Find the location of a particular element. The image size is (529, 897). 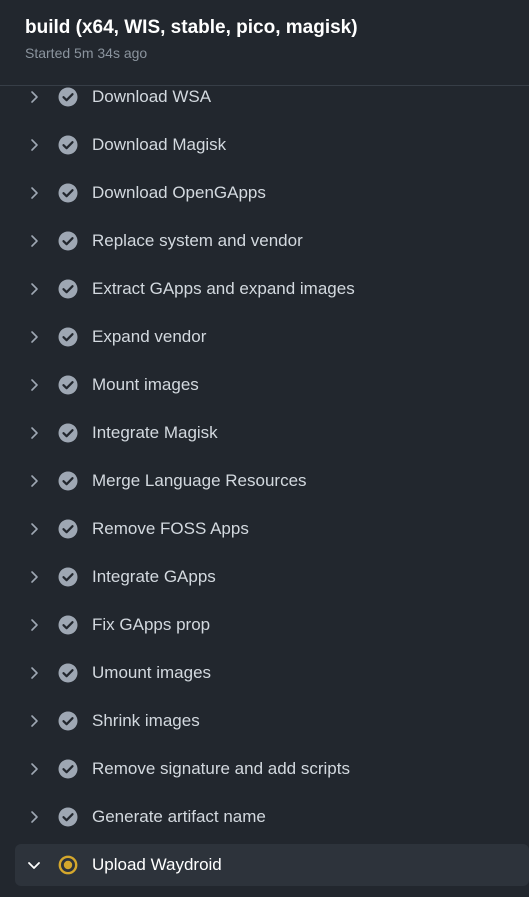

step-integrate-gapps: Integrate GApps is located at coordinates (272, 577).